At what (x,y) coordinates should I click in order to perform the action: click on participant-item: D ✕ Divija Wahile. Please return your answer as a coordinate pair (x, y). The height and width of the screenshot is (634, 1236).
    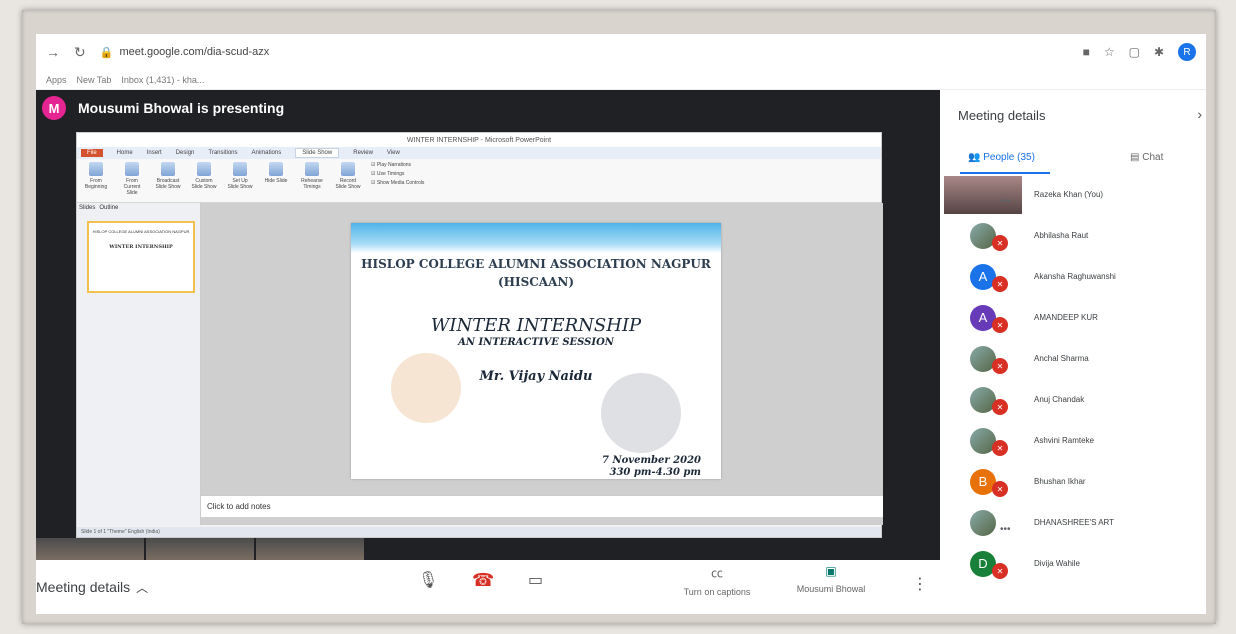
    Looking at the image, I should click on (1073, 563).